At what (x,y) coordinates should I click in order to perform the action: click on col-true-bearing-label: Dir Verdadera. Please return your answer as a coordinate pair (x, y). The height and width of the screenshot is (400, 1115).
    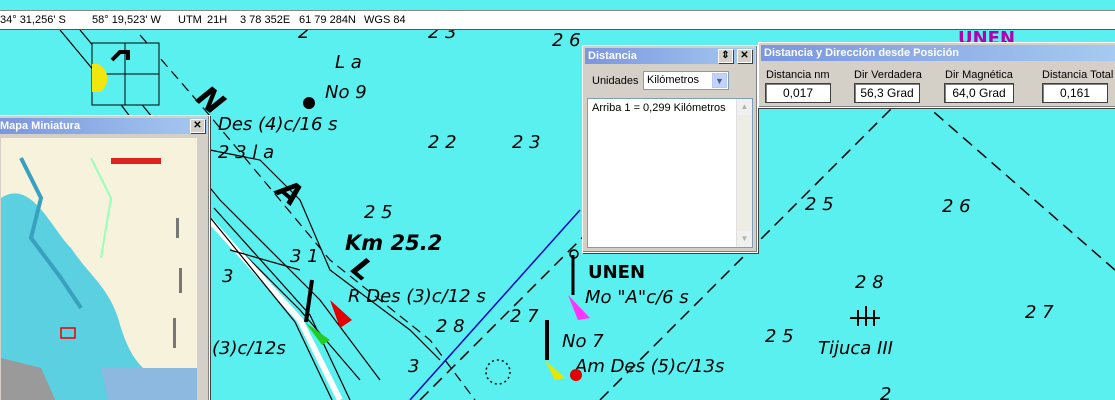
    Looking at the image, I should click on (888, 75).